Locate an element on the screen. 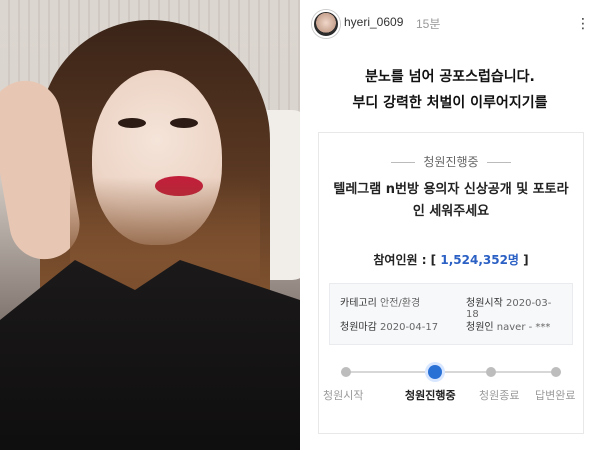 Image resolution: width=600 pixels, height=450 pixels. progress-dot-answer is located at coordinates (556, 372).